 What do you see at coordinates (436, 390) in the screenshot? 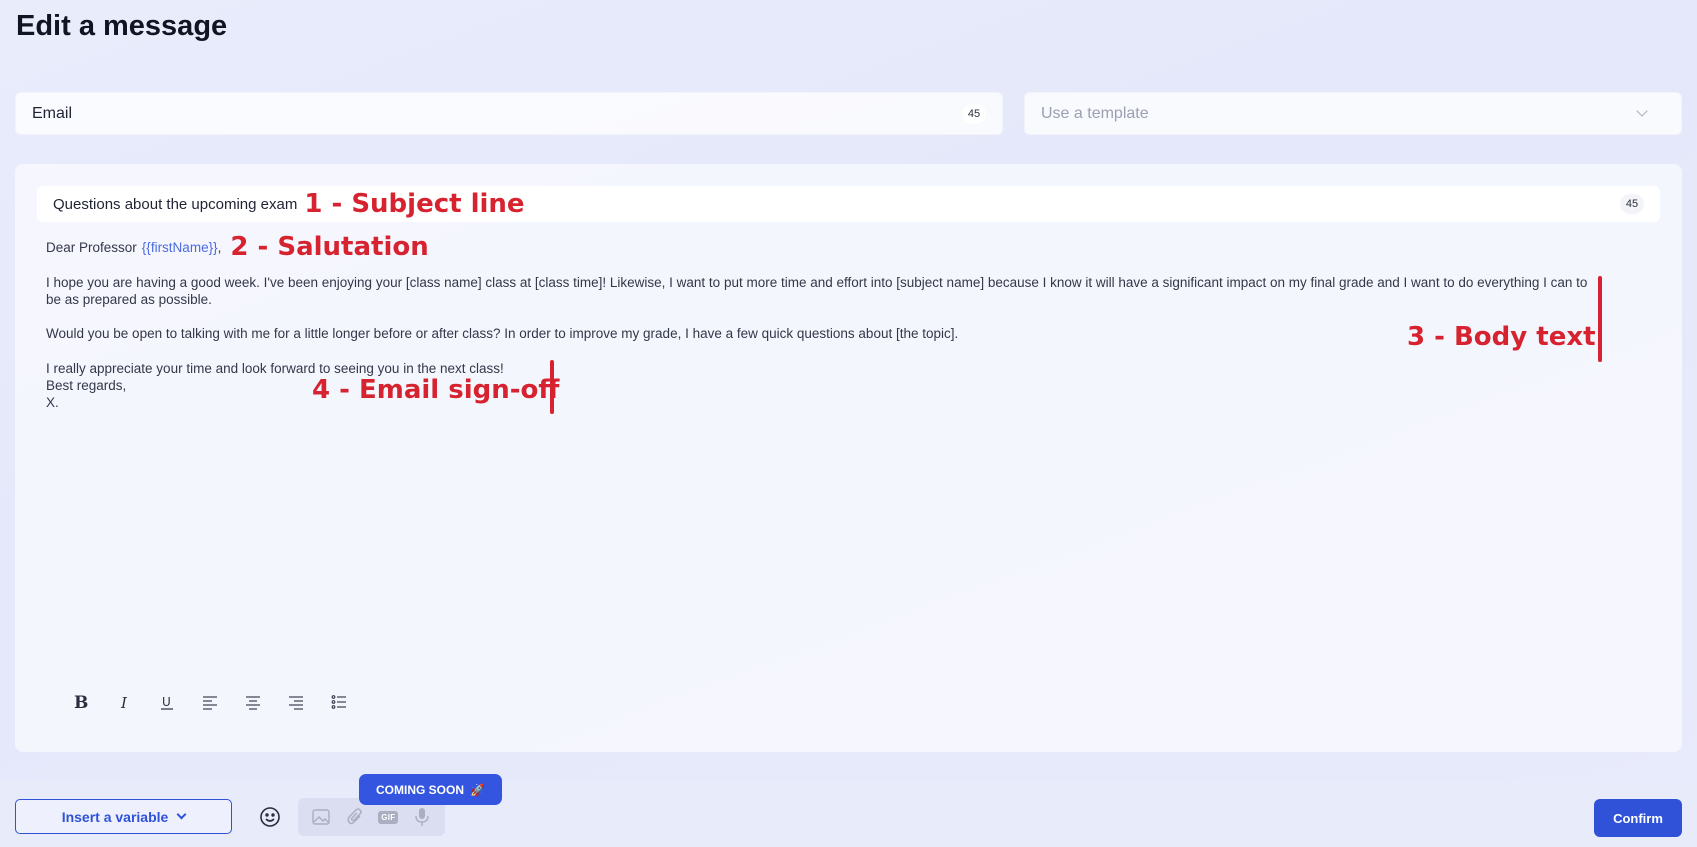
I see `annotation-email-signoff: 4 - Email sign-off` at bounding box center [436, 390].